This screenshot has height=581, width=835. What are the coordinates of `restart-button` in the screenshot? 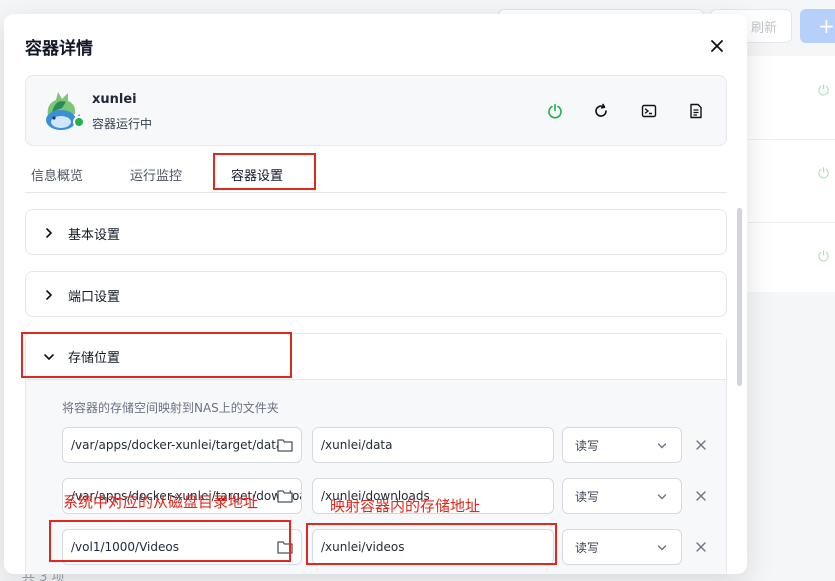 It's located at (601, 111).